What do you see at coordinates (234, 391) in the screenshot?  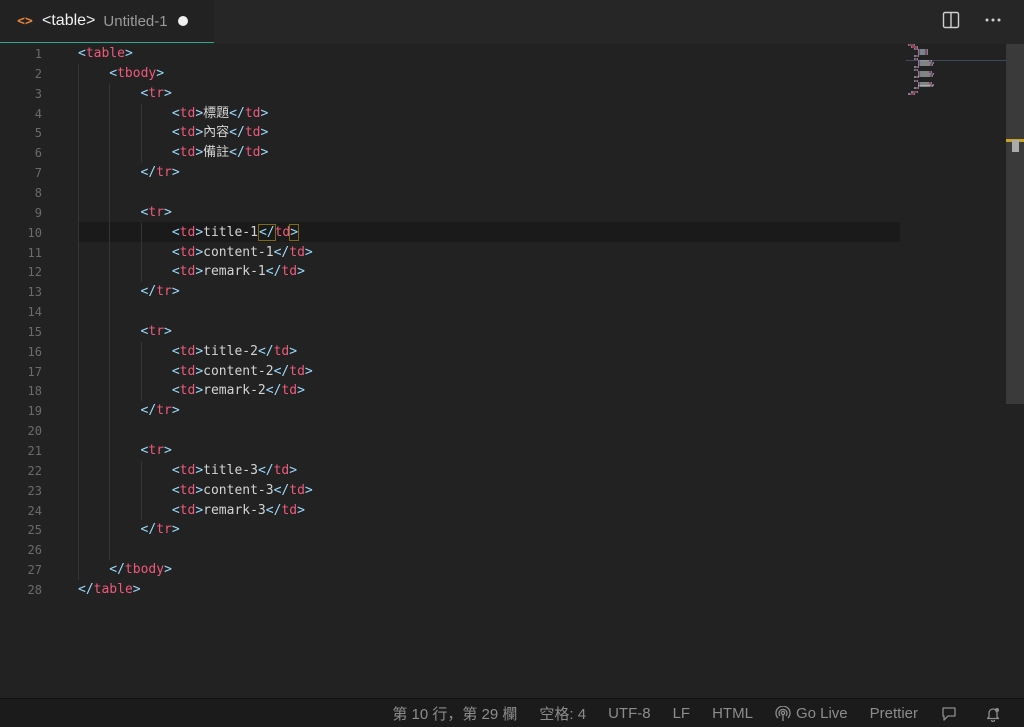 I see `text-content: remark-2` at bounding box center [234, 391].